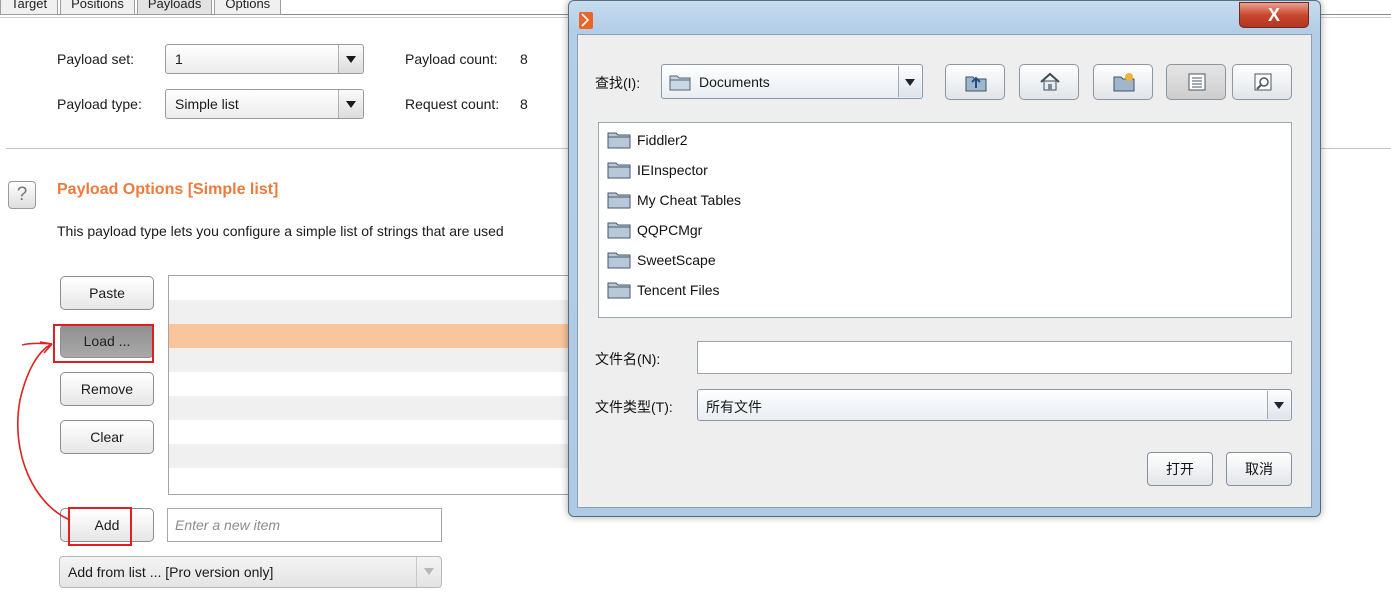 Image resolution: width=1391 pixels, height=605 pixels. Describe the element at coordinates (1259, 469) in the screenshot. I see `cancel-button: 取消` at that location.